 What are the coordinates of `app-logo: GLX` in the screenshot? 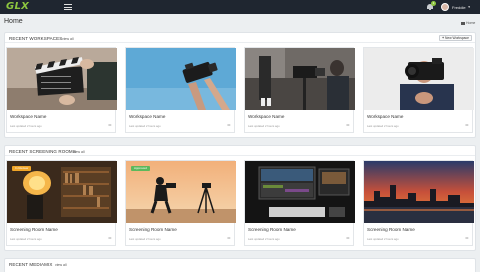 It's located at (17, 7).